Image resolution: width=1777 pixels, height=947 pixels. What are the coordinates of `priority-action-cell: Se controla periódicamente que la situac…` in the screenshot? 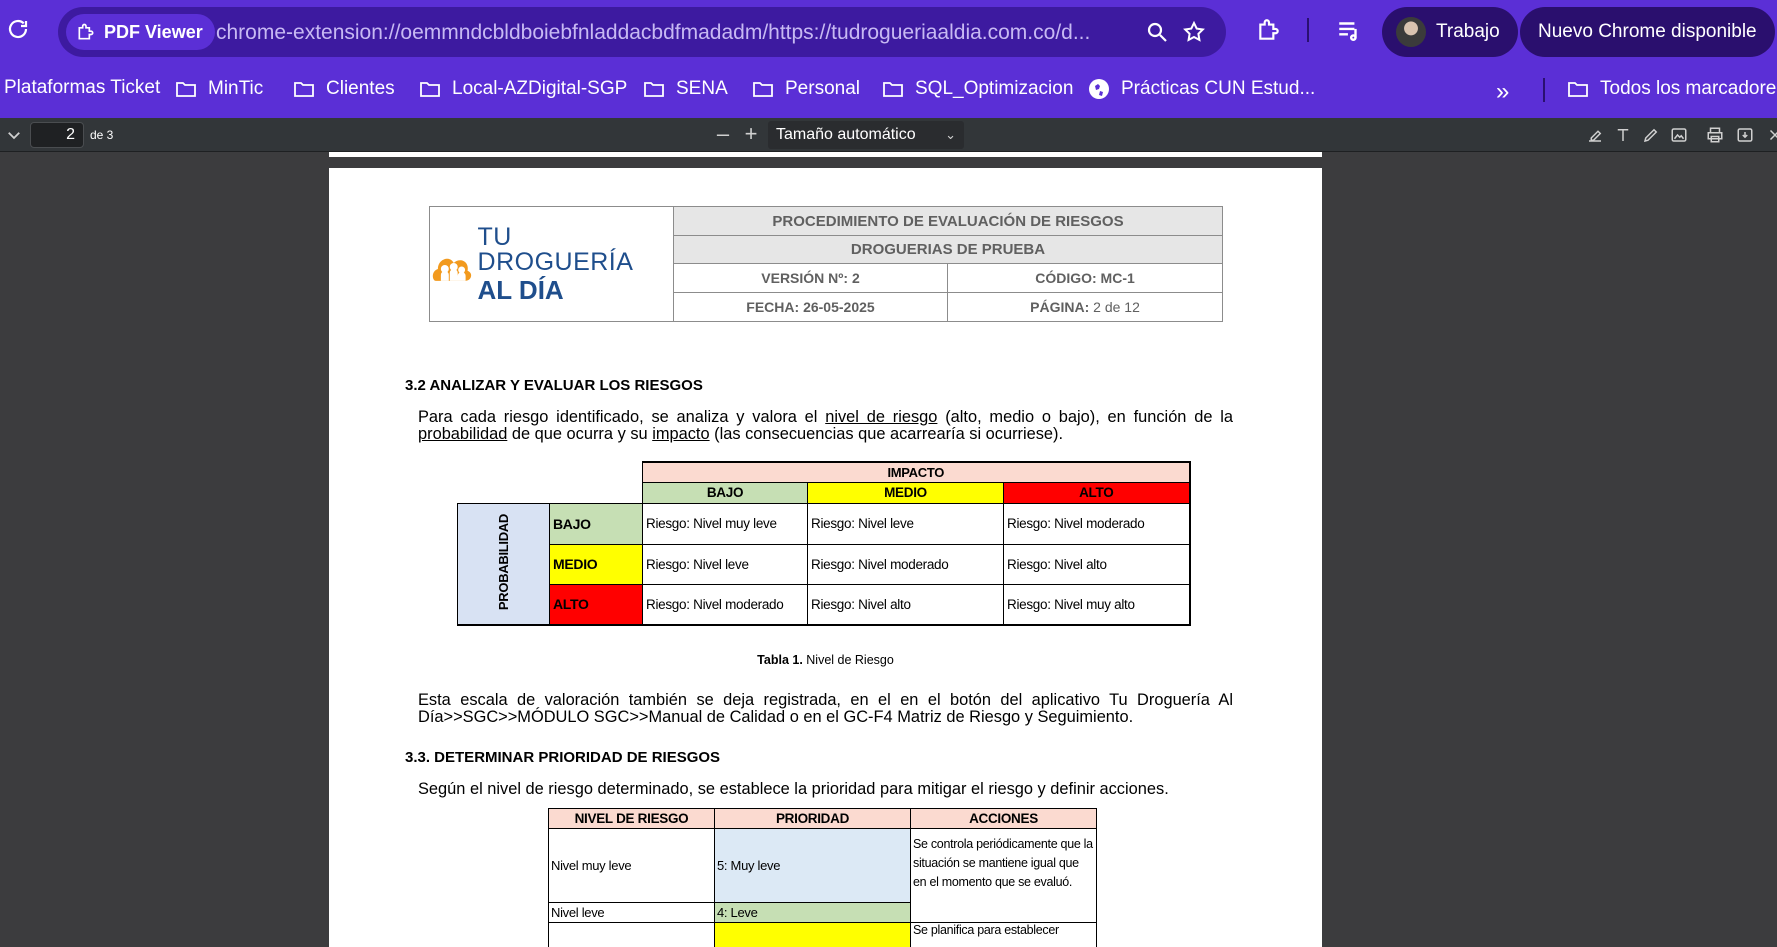 It's located at (1003, 875).